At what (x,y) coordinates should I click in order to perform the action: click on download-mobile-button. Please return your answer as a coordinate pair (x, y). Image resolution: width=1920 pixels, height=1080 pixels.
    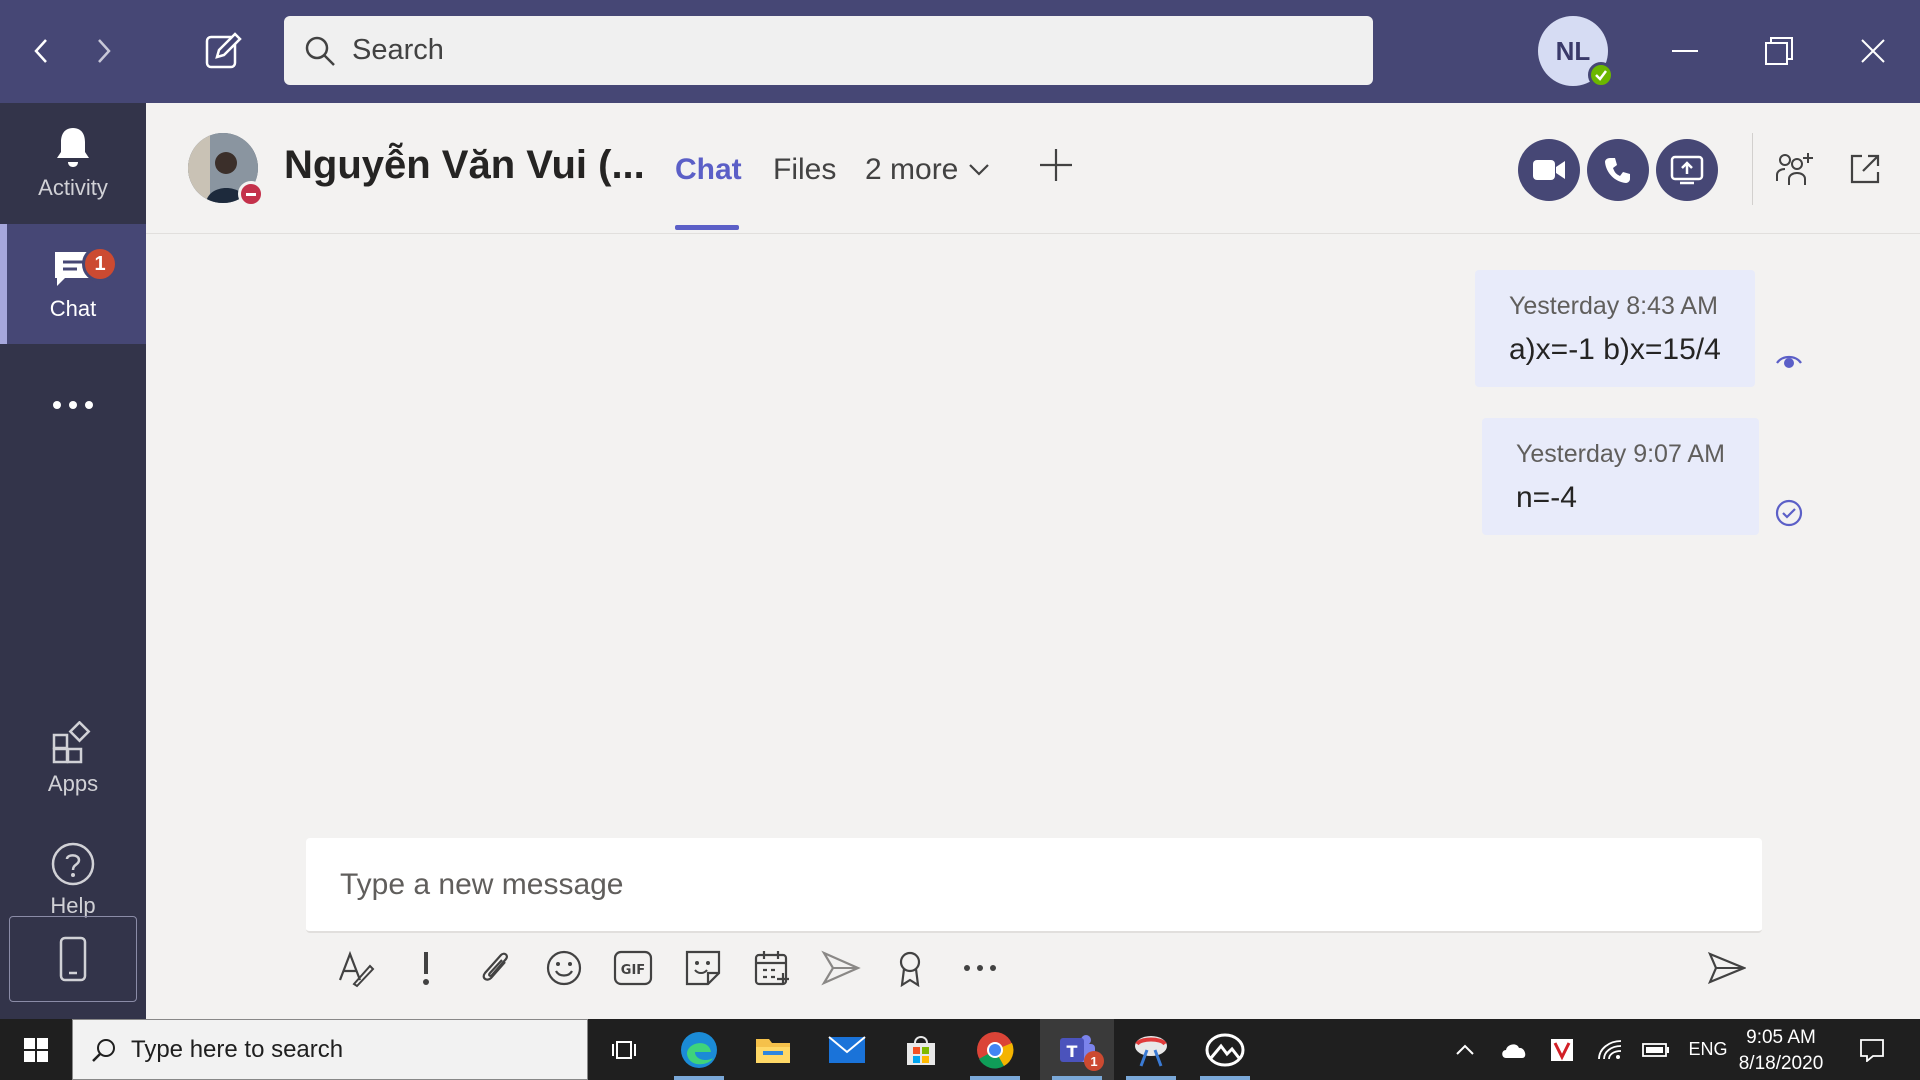
    Looking at the image, I should click on (73, 959).